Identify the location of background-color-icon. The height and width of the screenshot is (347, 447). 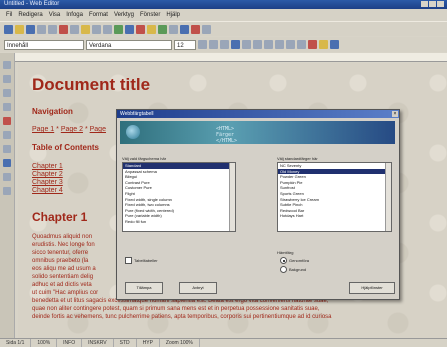
(334, 44).